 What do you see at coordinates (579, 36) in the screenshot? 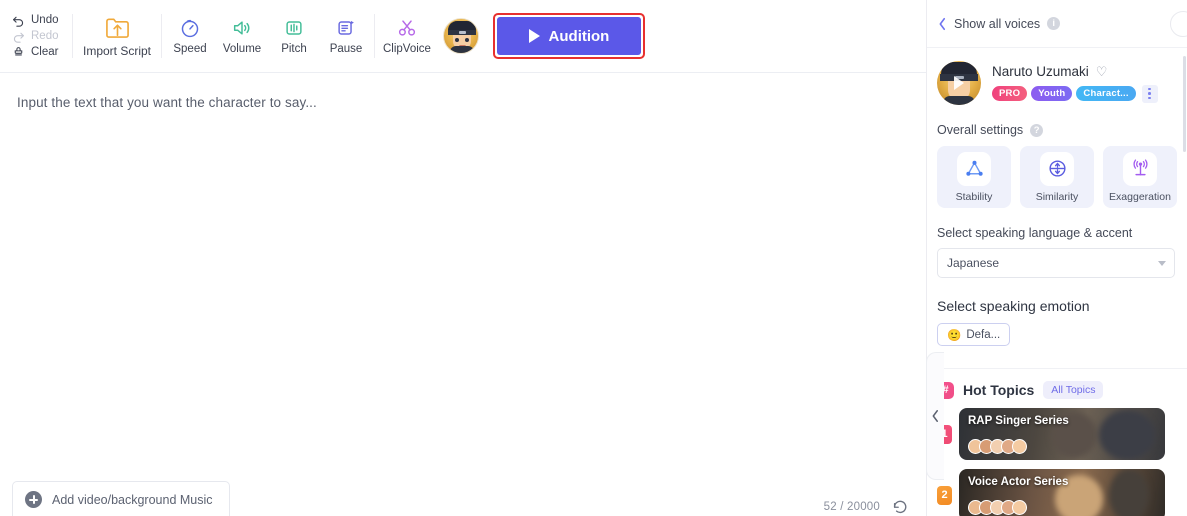
I see `audition-label: Audition` at bounding box center [579, 36].